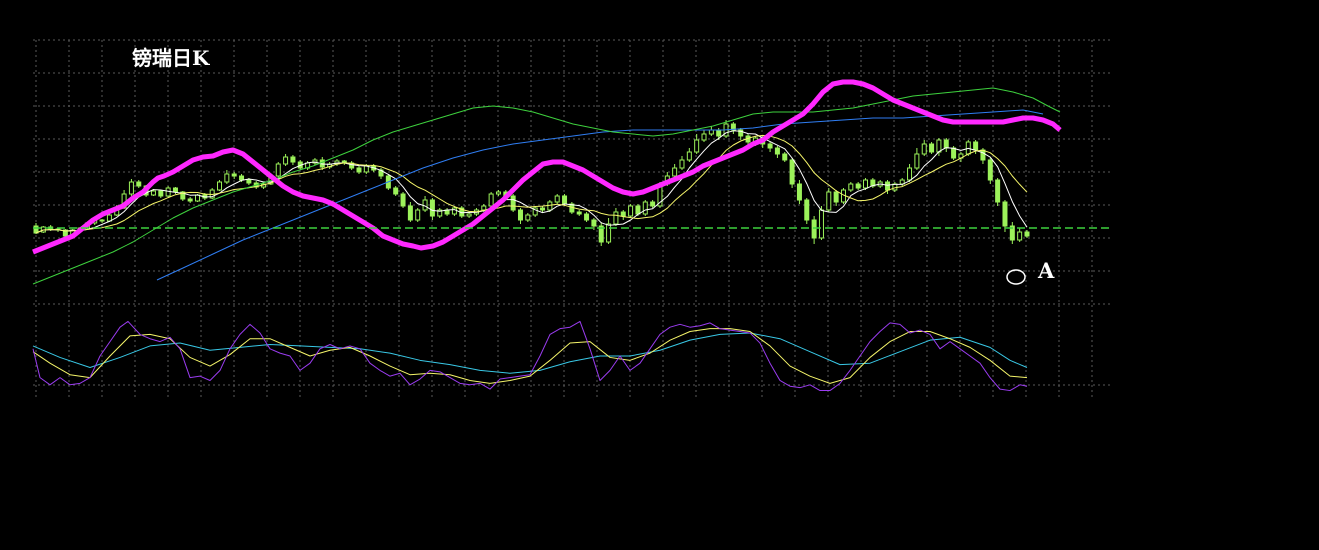 The image size is (1319, 550). I want to click on oscillator-panel, so click(530, 356).